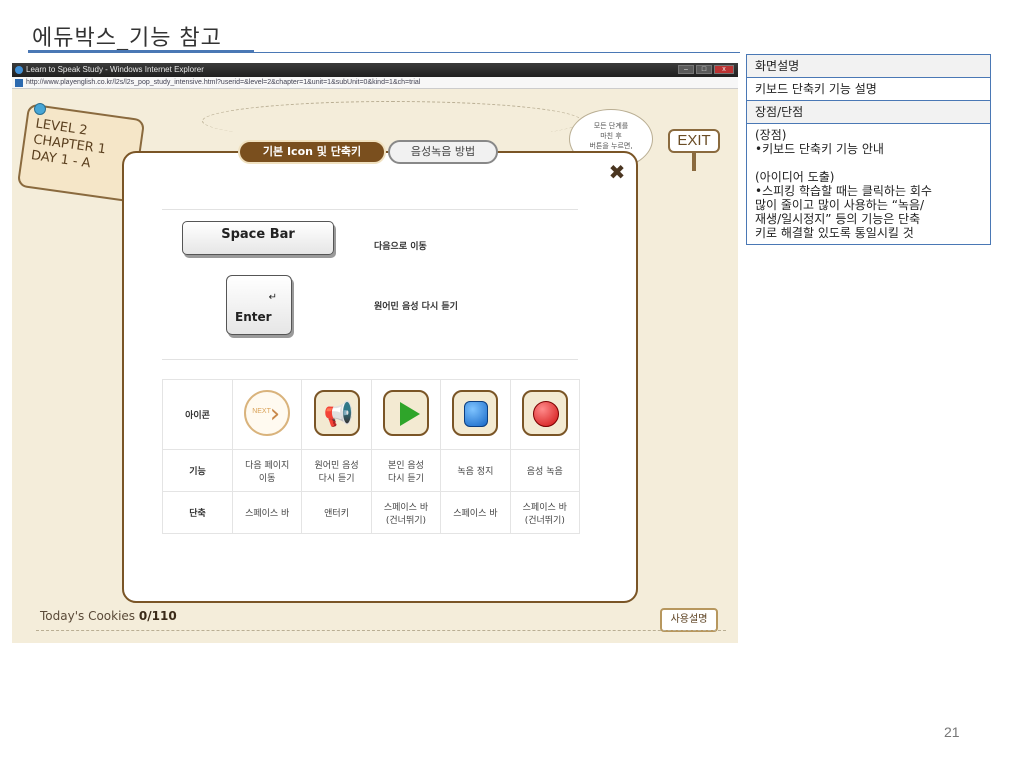 This screenshot has width=1024, height=768. I want to click on pin-icon, so click(40, 109).